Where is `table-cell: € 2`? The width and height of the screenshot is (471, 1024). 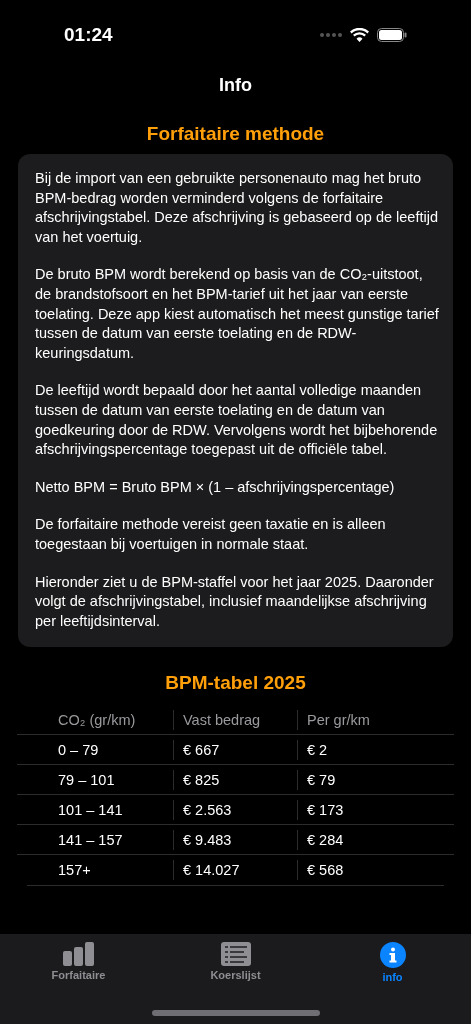 table-cell: € 2 is located at coordinates (375, 749).